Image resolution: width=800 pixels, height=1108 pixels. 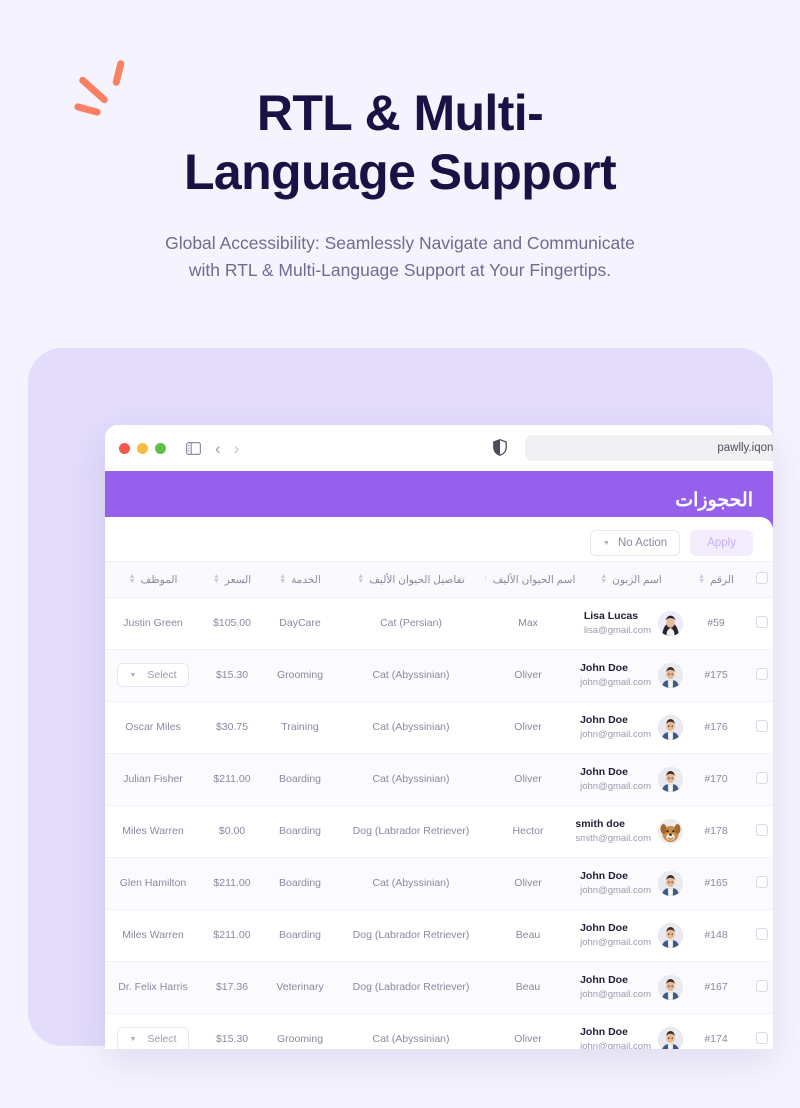 I want to click on th-customer-label: اسم الزبون, so click(x=637, y=579).